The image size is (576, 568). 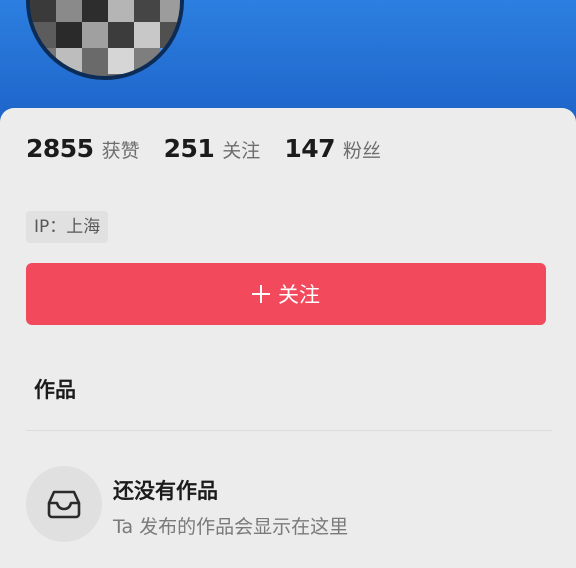 I want to click on ip-location-badge: IP：上海, so click(x=67, y=227).